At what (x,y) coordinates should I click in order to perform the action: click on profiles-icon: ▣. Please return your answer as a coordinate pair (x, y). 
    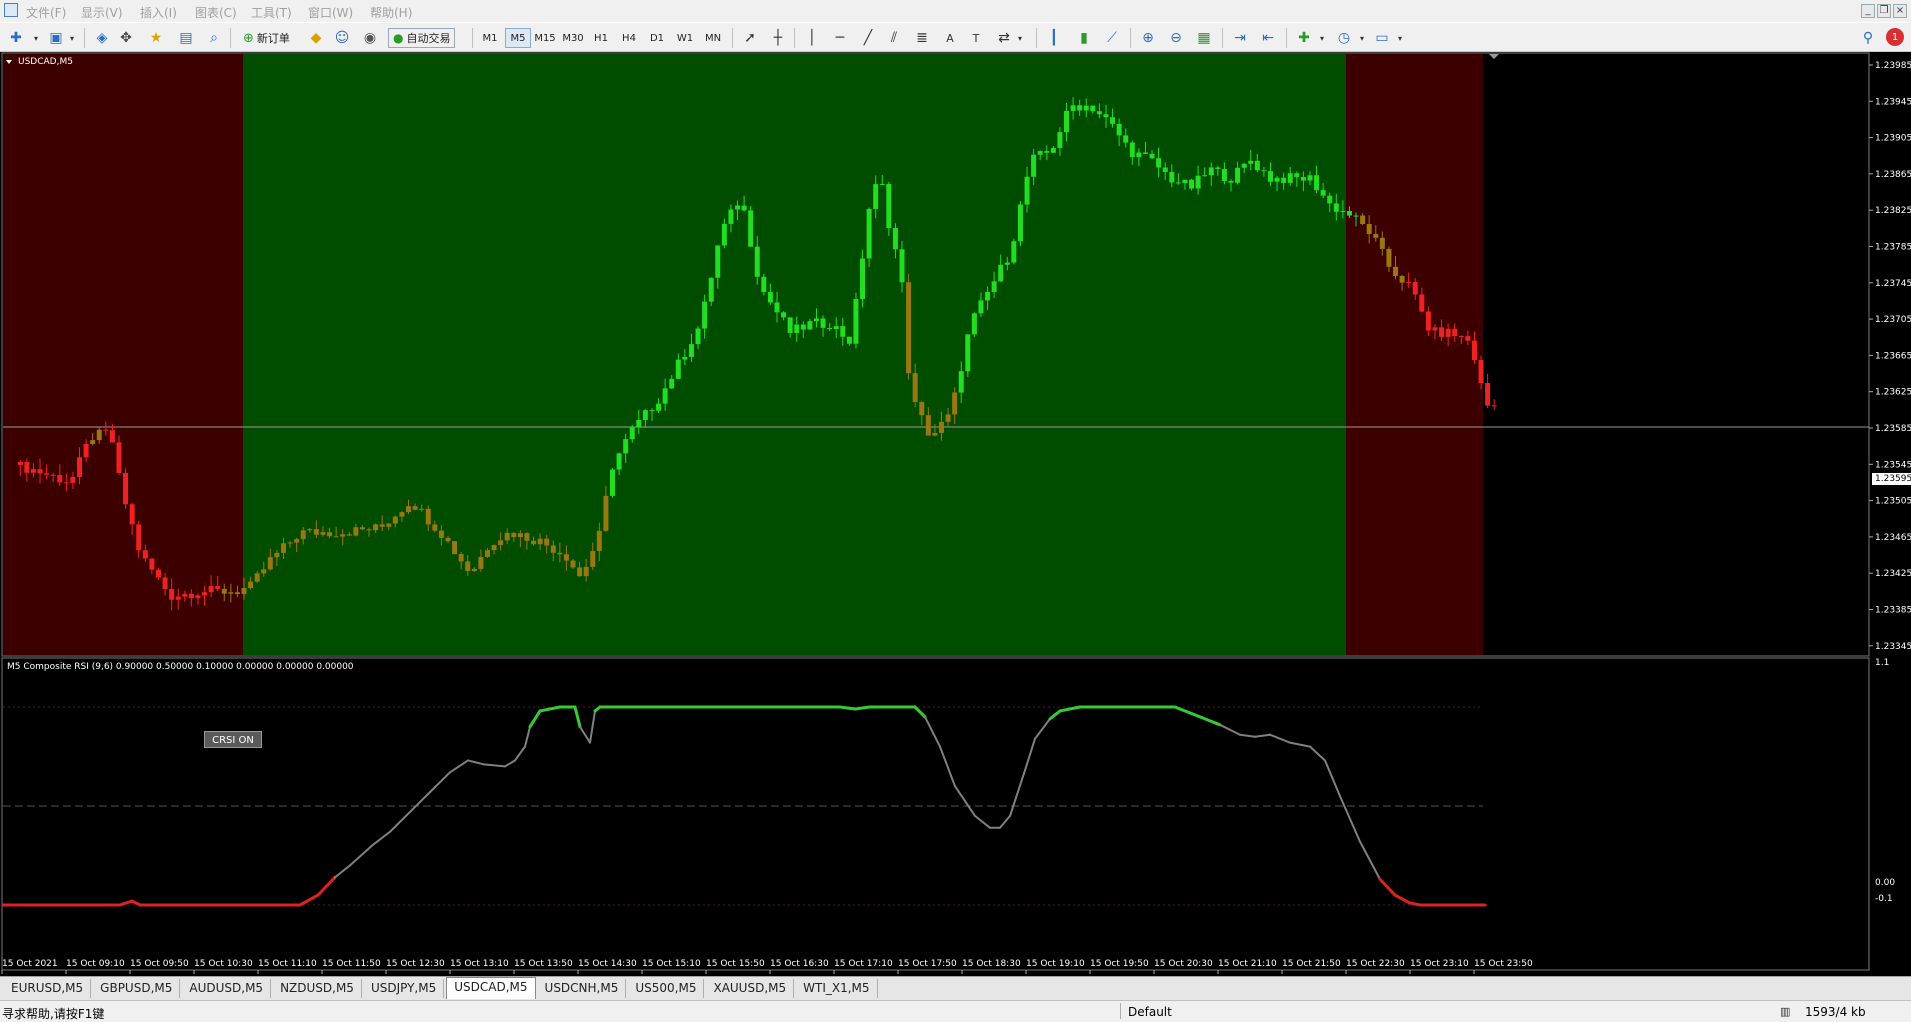
    Looking at the image, I should click on (56, 38).